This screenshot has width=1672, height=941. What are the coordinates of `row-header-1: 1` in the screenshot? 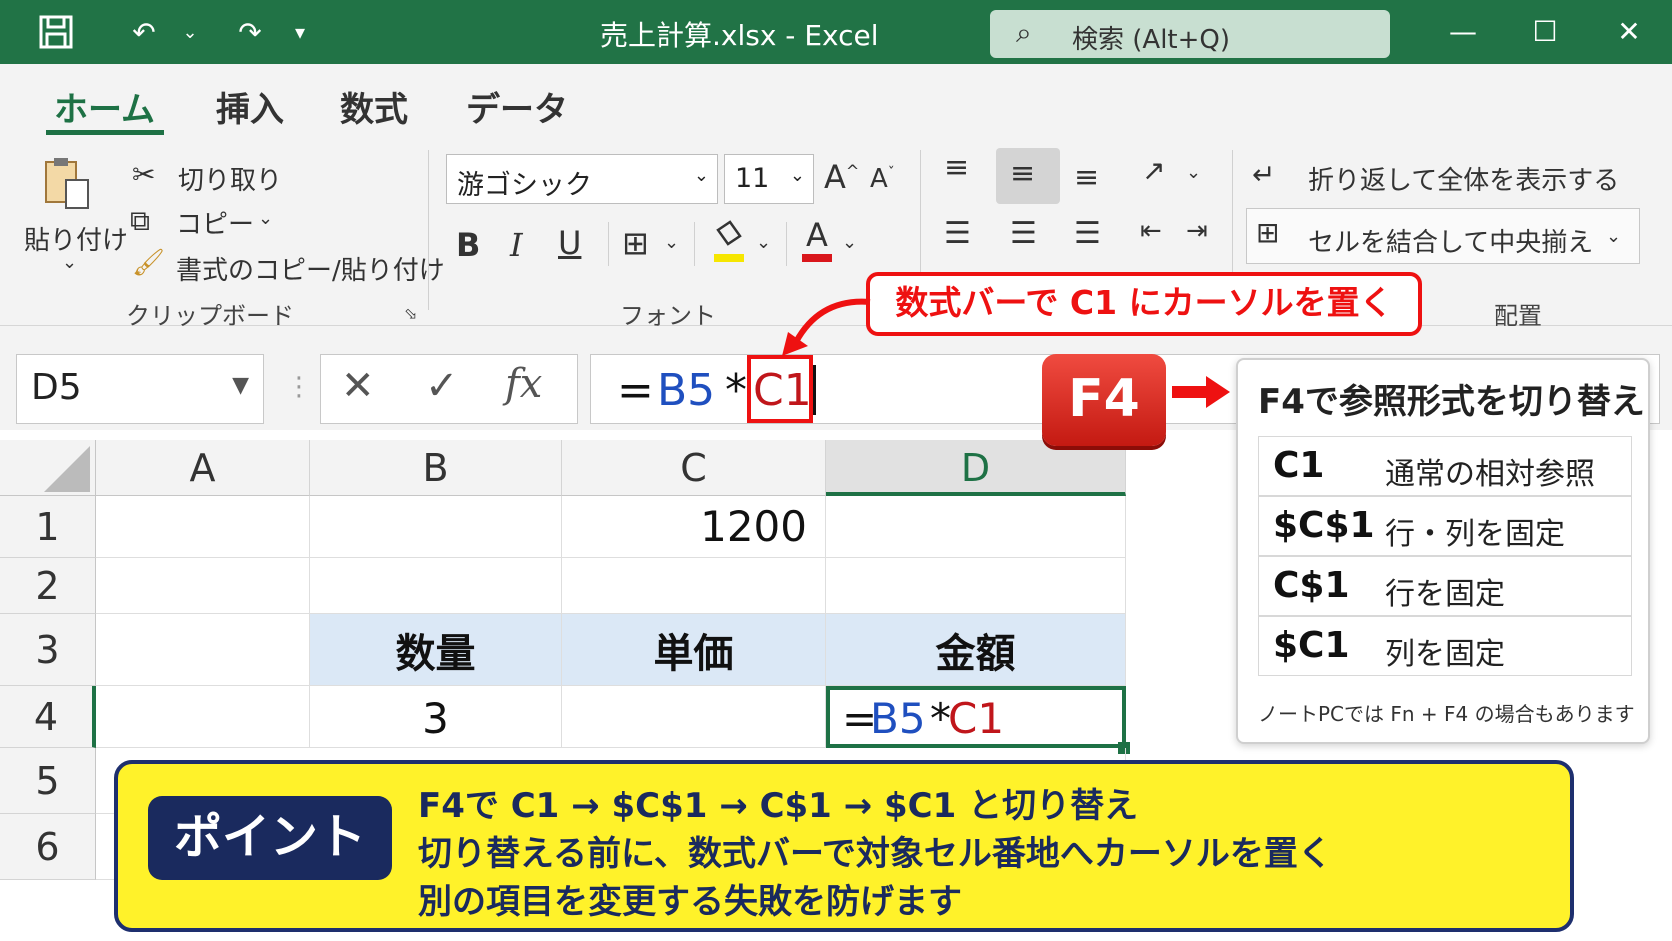 It's located at (48, 527).